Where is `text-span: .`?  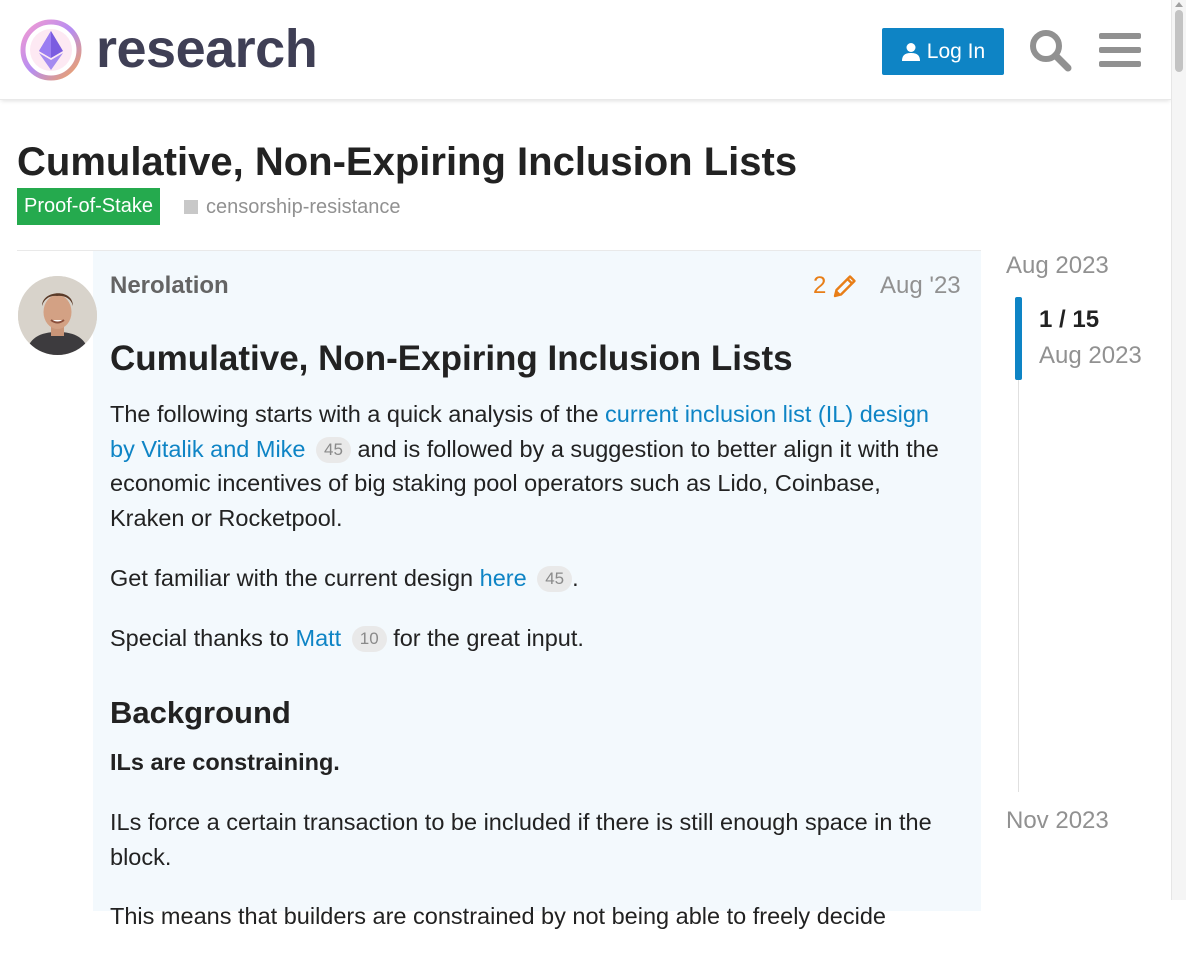
text-span: . is located at coordinates (575, 577).